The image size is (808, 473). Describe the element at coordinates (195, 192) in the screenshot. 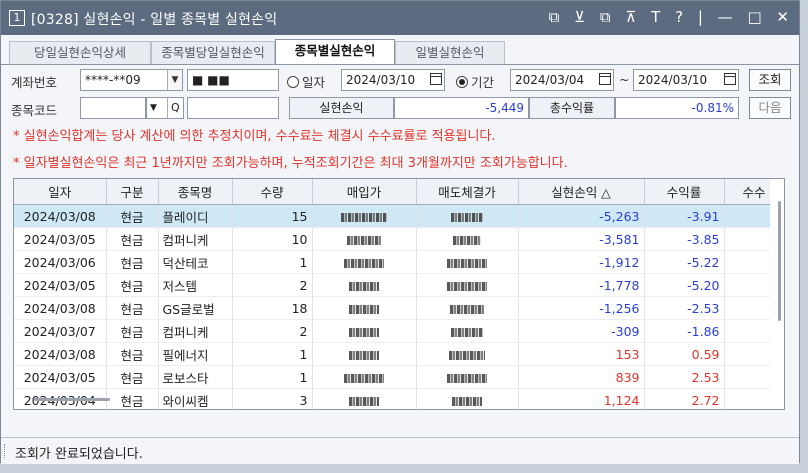

I see `col-name: 종목명` at that location.